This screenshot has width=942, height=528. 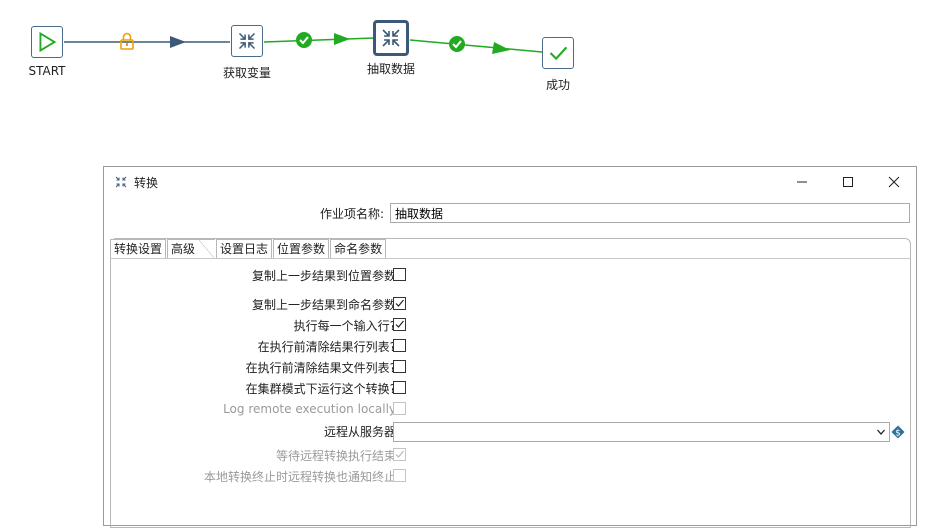 I want to click on option-row: 执行每一个输入行?, so click(x=345, y=325).